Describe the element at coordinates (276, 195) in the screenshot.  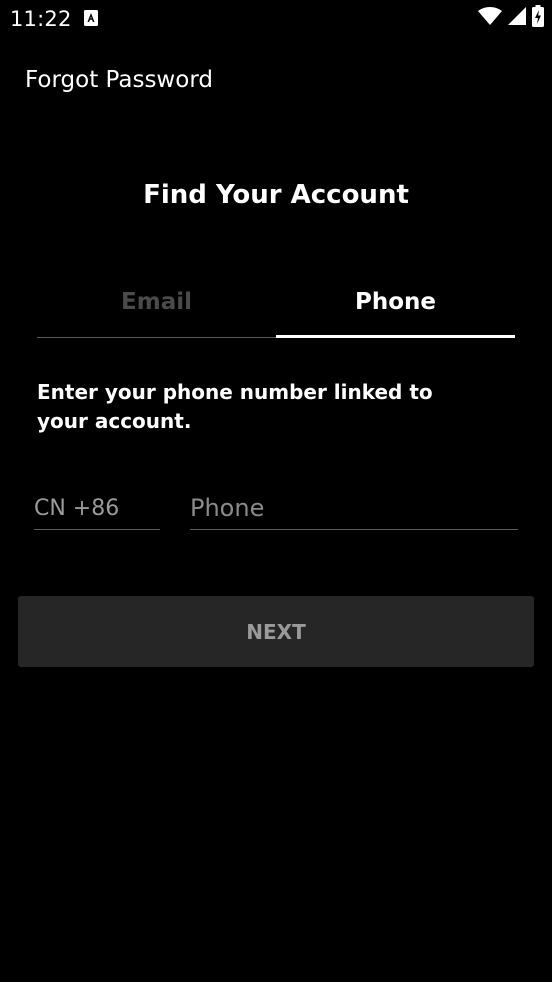
I see `page-title: Find Your Account` at that location.